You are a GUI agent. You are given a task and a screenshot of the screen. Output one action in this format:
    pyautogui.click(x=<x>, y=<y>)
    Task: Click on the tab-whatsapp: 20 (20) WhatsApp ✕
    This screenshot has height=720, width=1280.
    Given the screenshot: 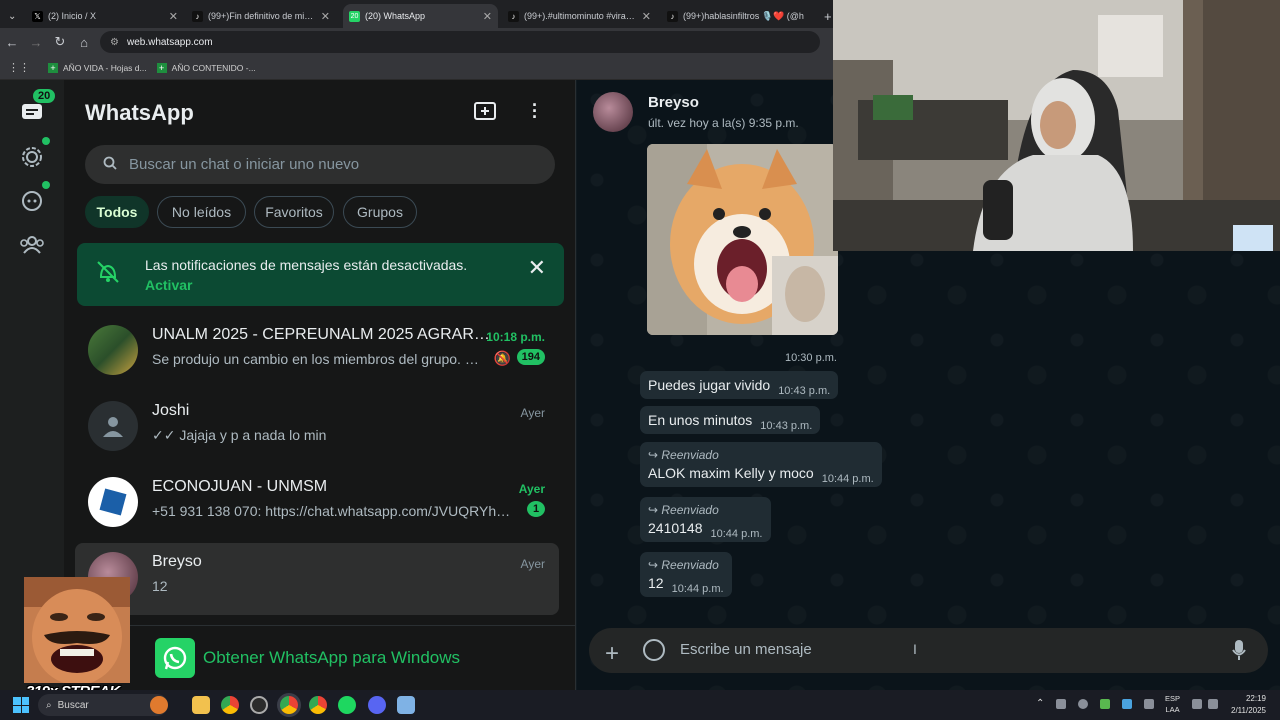 What is the action you would take?
    pyautogui.click(x=420, y=16)
    